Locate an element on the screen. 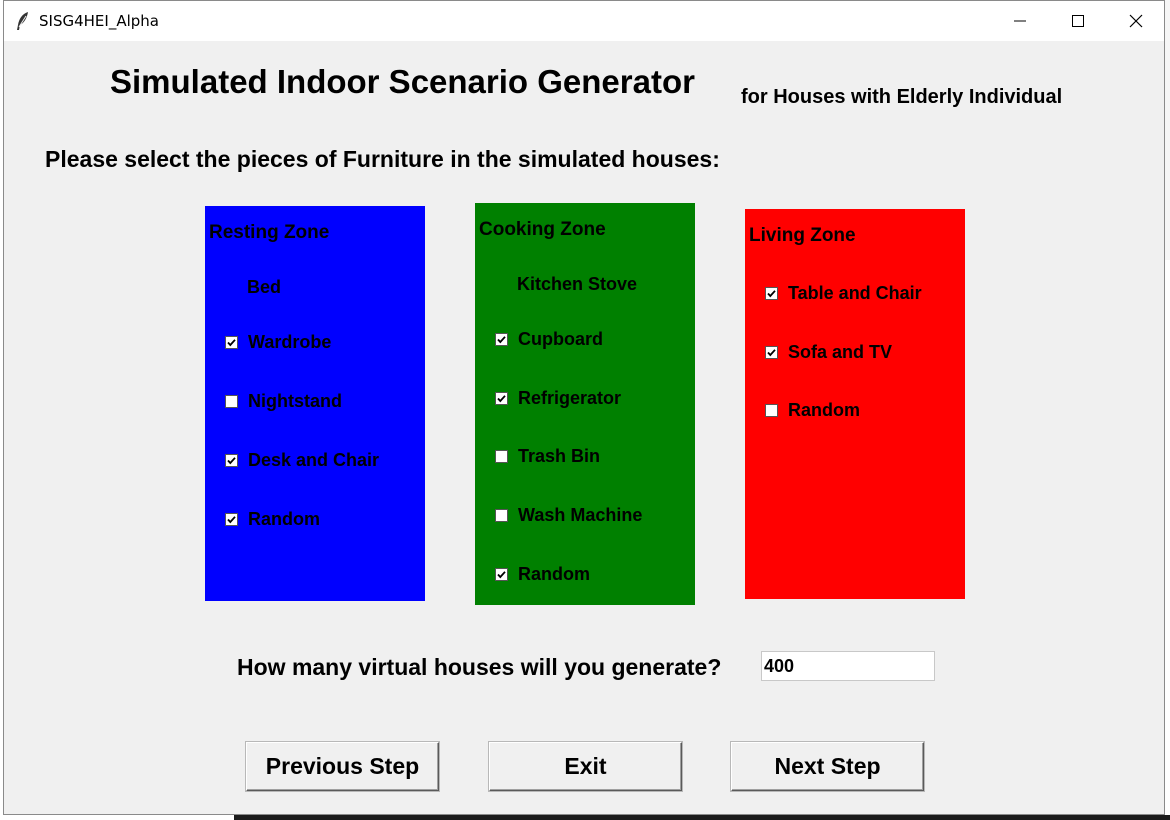  checkbox-label: Table and Chair is located at coordinates (855, 293).